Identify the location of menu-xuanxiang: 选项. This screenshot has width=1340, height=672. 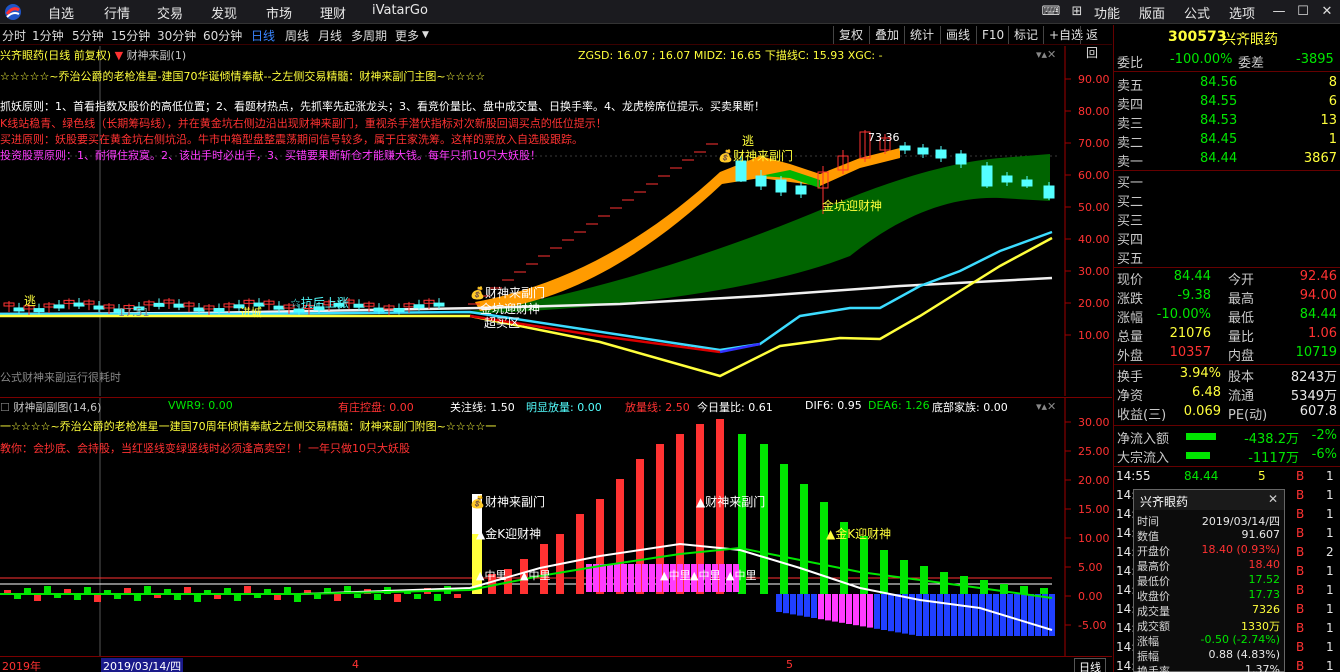
(1242, 12).